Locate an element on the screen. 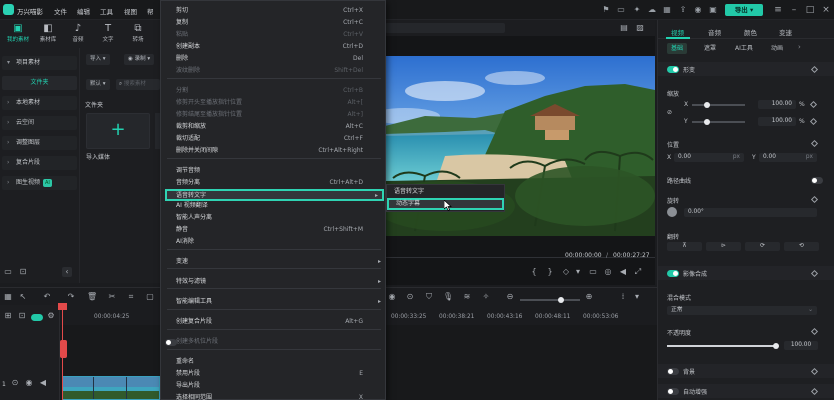 The height and width of the screenshot is (400, 834). menu-item-detach-audio: 音频分离 Ctrl+Alt+D is located at coordinates (273, 183).